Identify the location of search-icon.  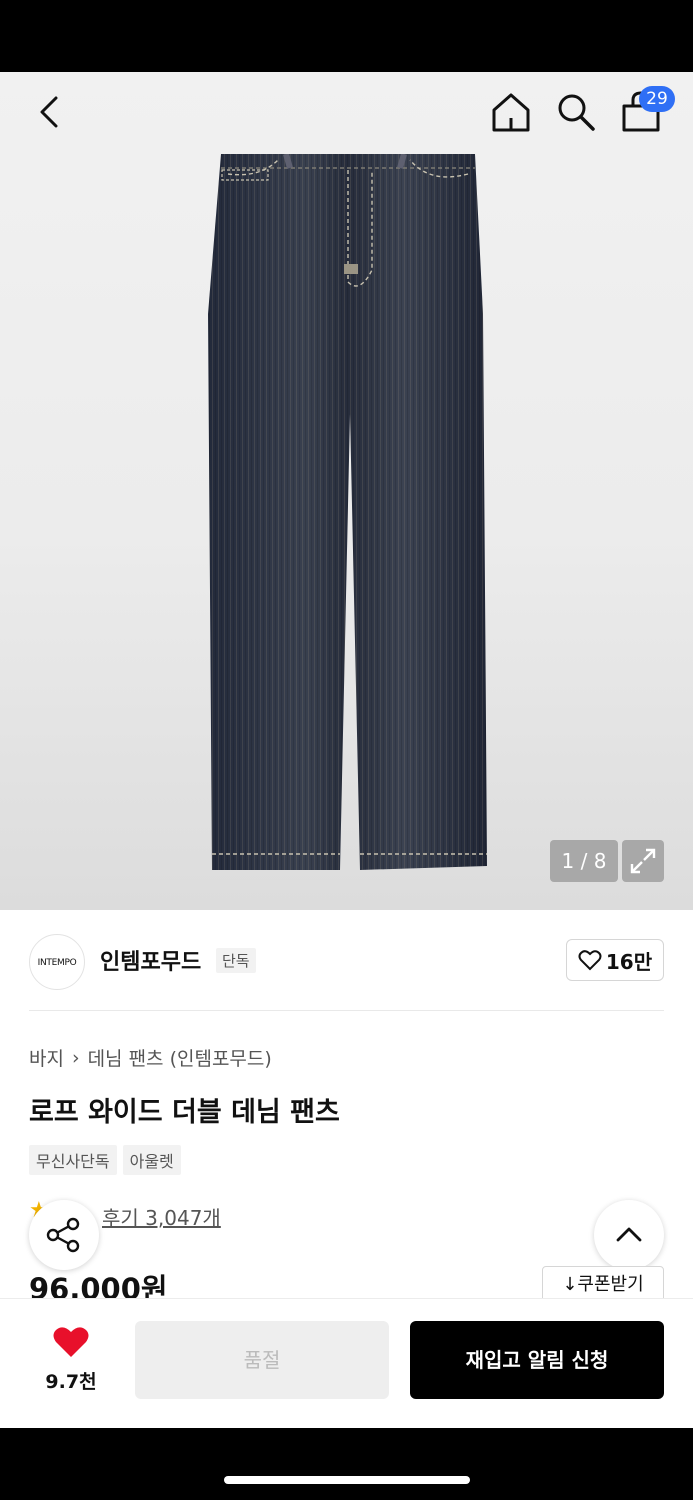
(576, 112).